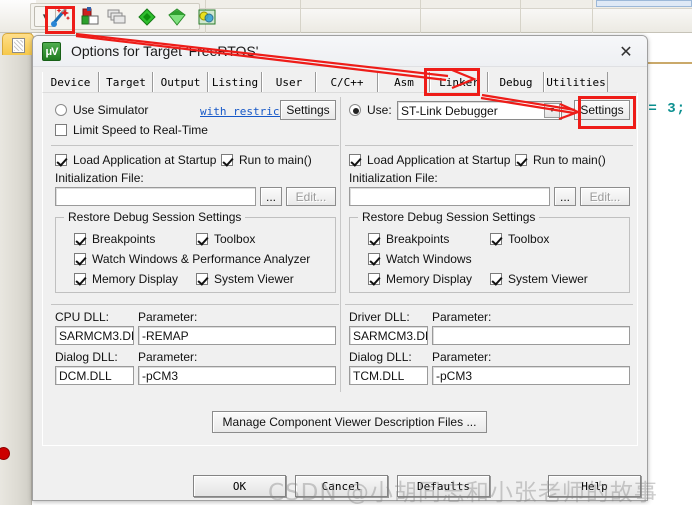 This screenshot has height=505, width=692. What do you see at coordinates (355, 110) in the screenshot?
I see `use-debugger-radio` at bounding box center [355, 110].